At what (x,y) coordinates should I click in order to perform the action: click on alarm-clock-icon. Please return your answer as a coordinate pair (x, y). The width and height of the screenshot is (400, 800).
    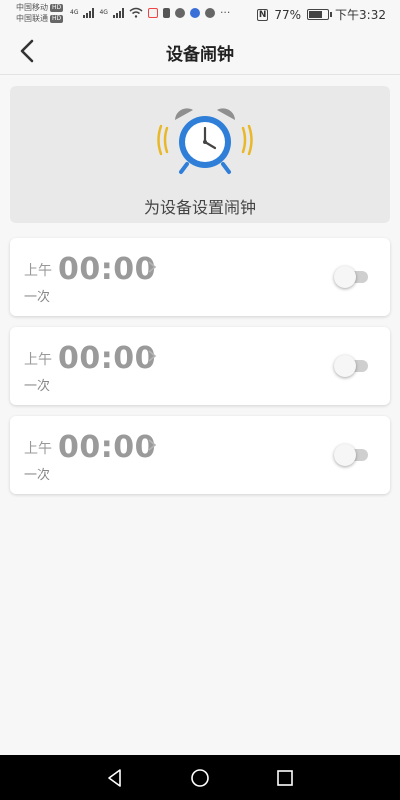
    Looking at the image, I should click on (205, 141).